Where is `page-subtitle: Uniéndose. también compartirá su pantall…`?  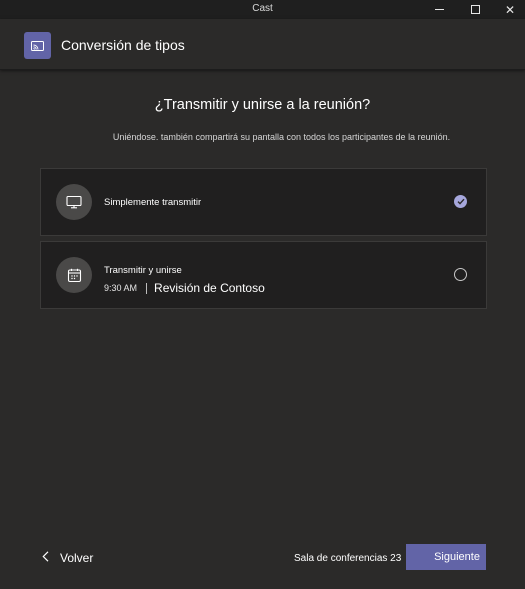 page-subtitle: Uniéndose. también compartirá su pantall… is located at coordinates (281, 137).